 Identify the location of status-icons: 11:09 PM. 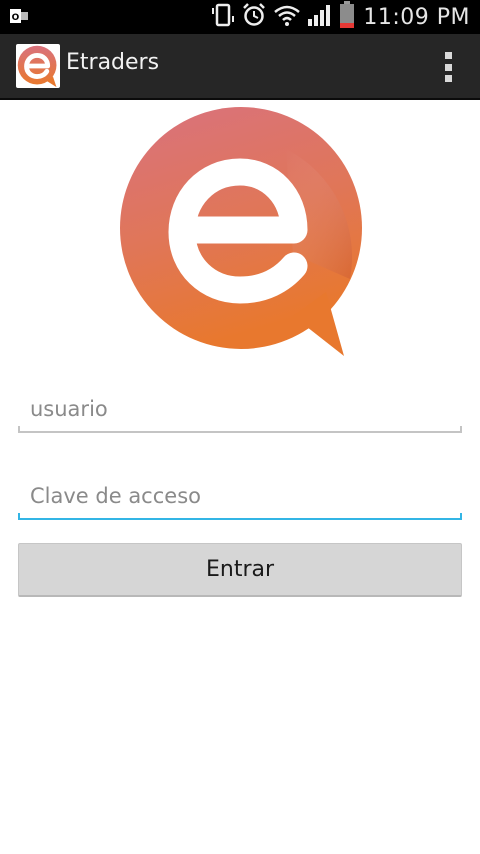
(340, 17).